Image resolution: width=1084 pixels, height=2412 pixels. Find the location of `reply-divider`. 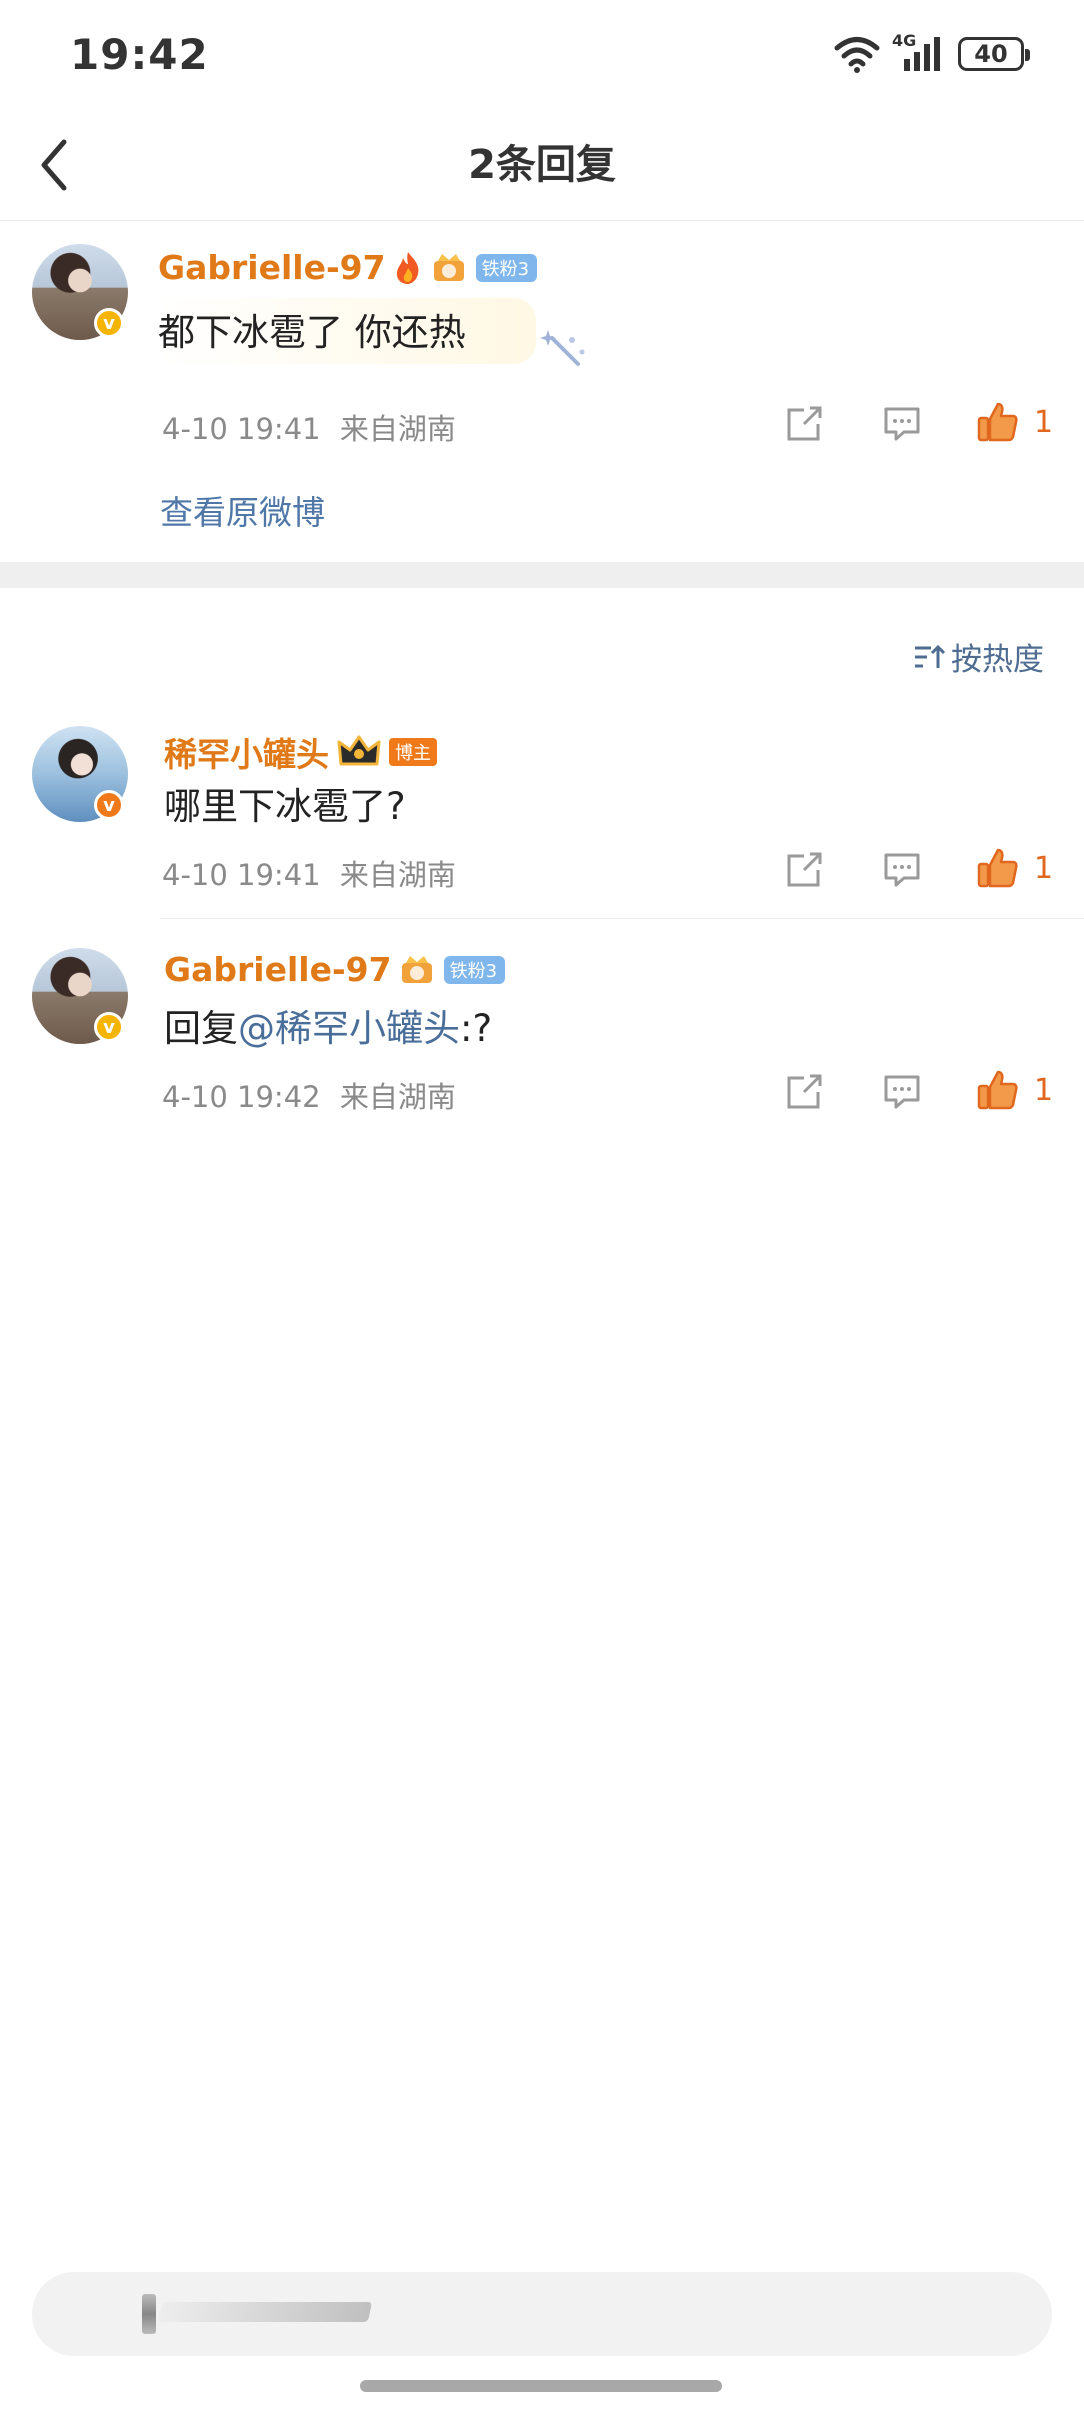

reply-divider is located at coordinates (622, 918).